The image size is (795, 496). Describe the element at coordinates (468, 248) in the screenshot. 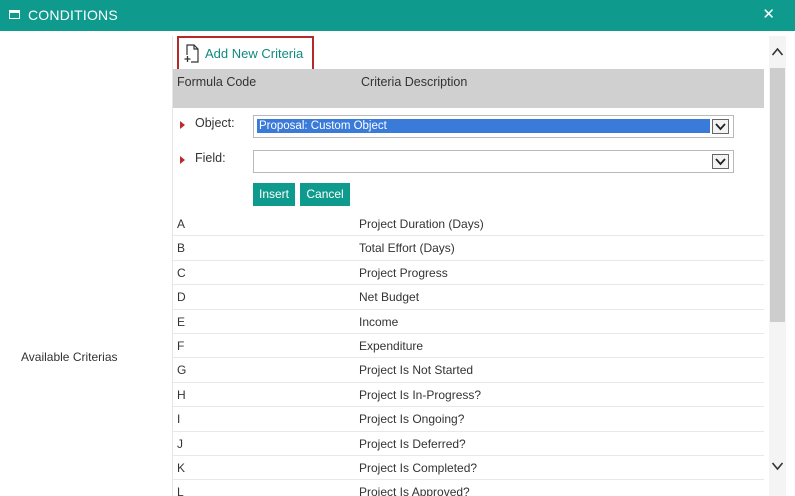

I see `table-row: B Total Effort (Days)` at that location.